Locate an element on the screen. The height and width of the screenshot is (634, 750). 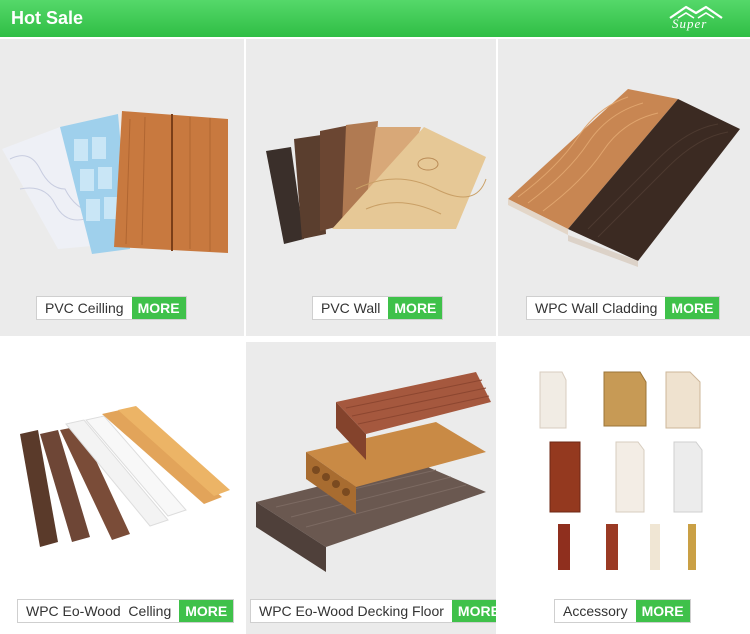
pvc-wall-panels-image is located at coordinates (376, 182).